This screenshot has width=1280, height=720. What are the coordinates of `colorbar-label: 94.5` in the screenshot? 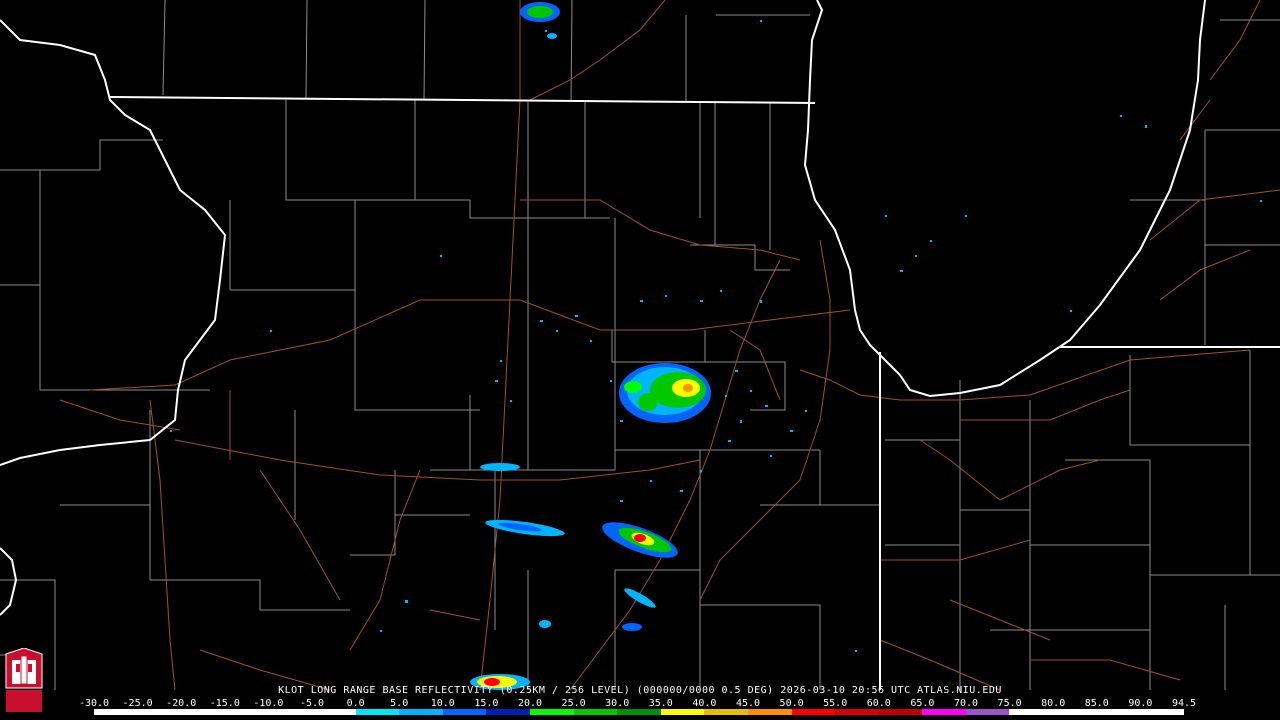 It's located at (1184, 703).